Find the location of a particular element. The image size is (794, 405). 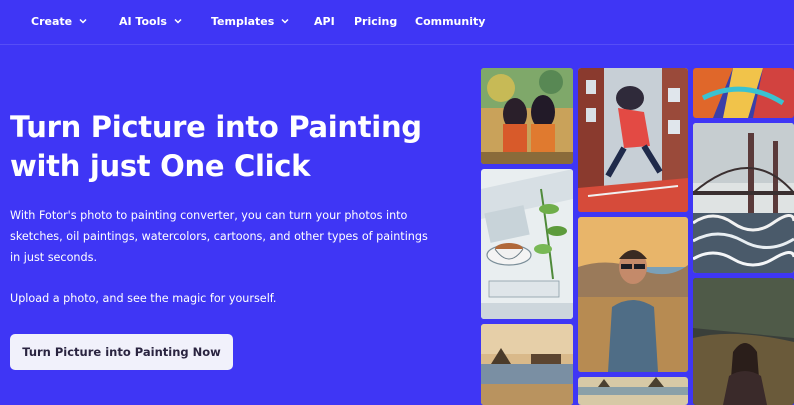

nav-ai-tools: AI Tools is located at coordinates (151, 21).